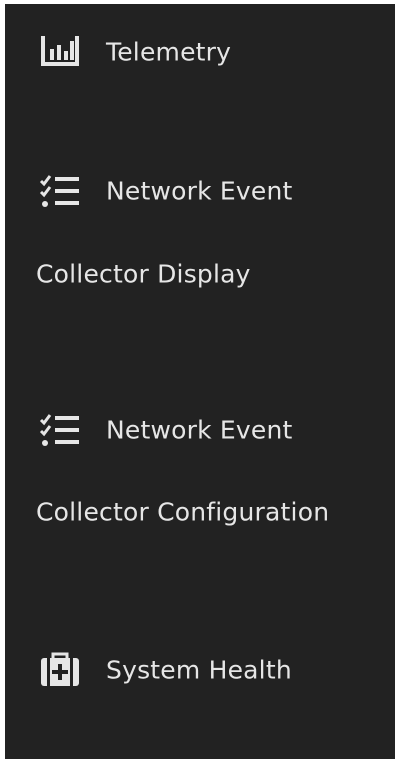  Describe the element at coordinates (169, 52) in the screenshot. I see `sidebar-item-label: Telemetry` at that location.